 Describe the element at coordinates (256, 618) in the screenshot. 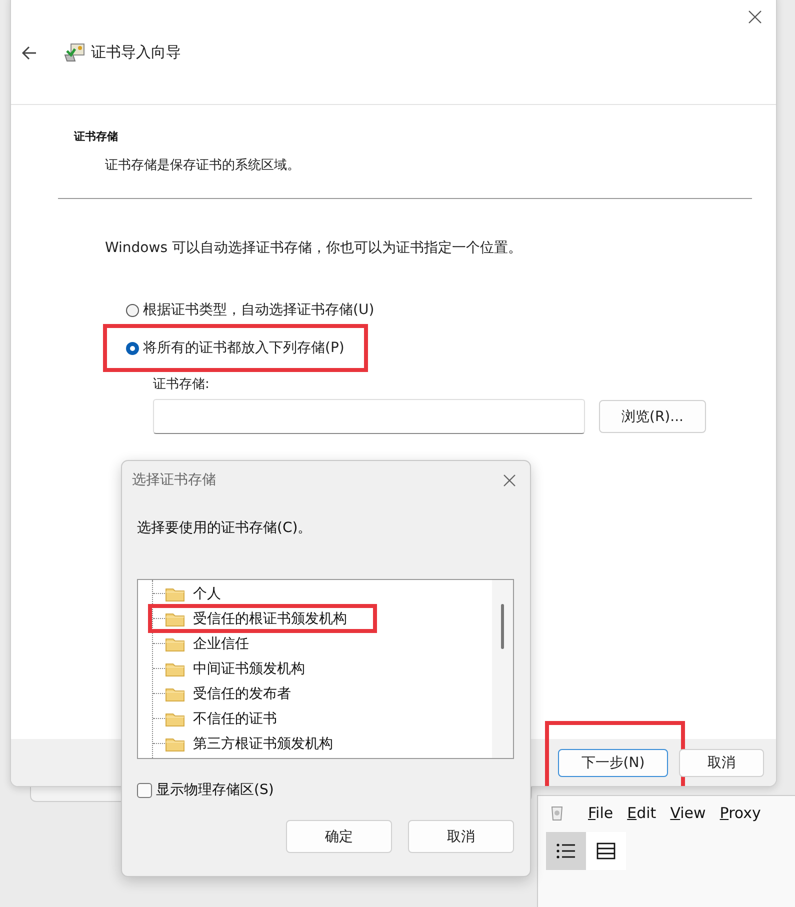

I see `tree-item: 受信任的根证书颁发机构` at that location.